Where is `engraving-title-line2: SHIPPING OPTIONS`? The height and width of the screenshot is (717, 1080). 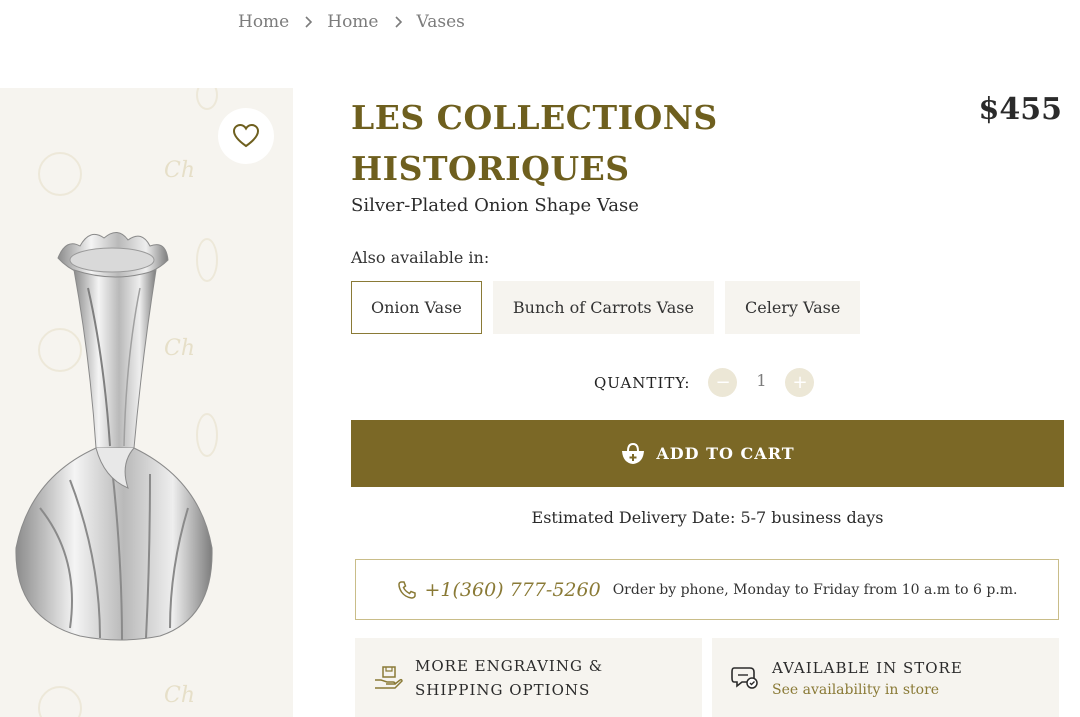
engraving-title-line2: SHIPPING OPTIONS is located at coordinates (503, 689).